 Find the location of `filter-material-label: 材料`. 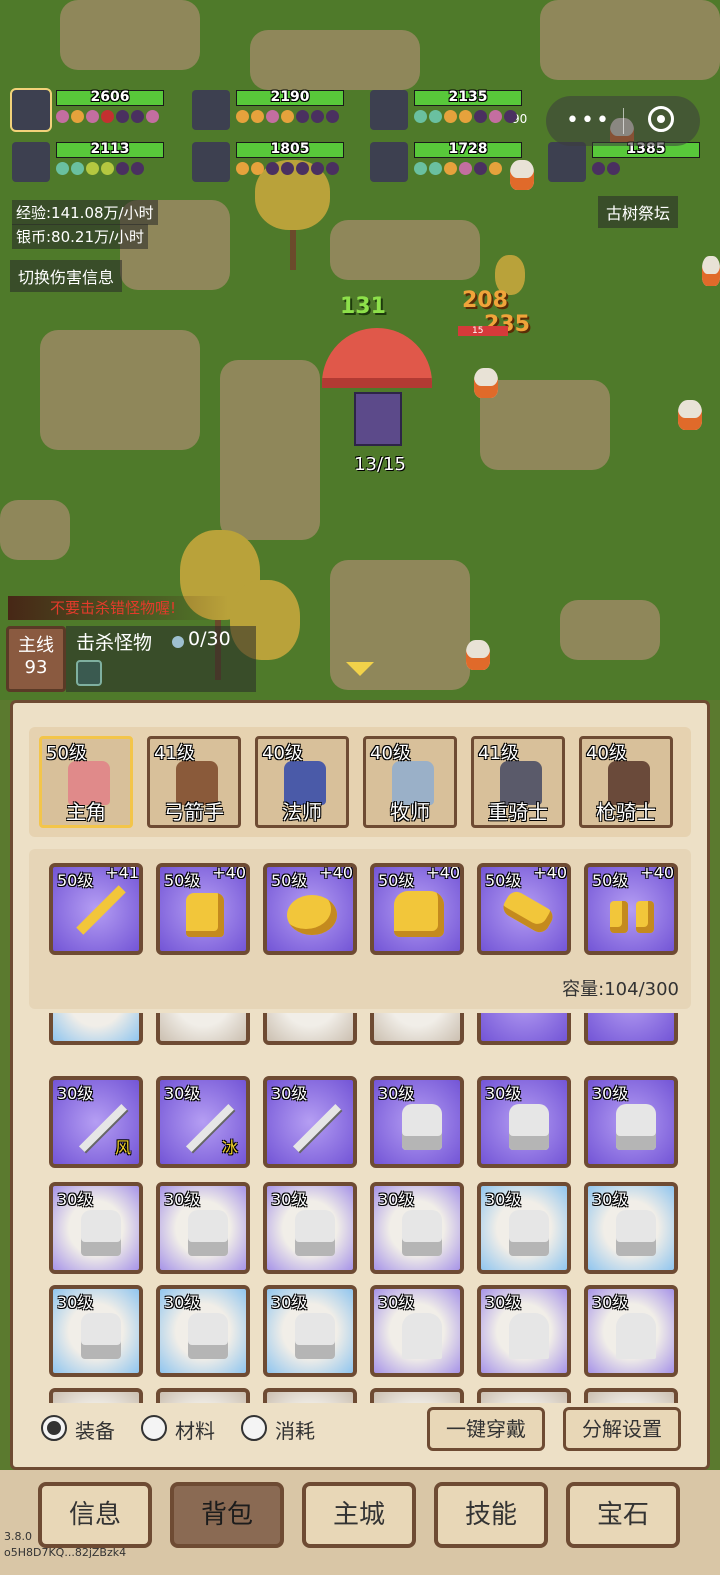

filter-material-label: 材料 is located at coordinates (195, 1429).